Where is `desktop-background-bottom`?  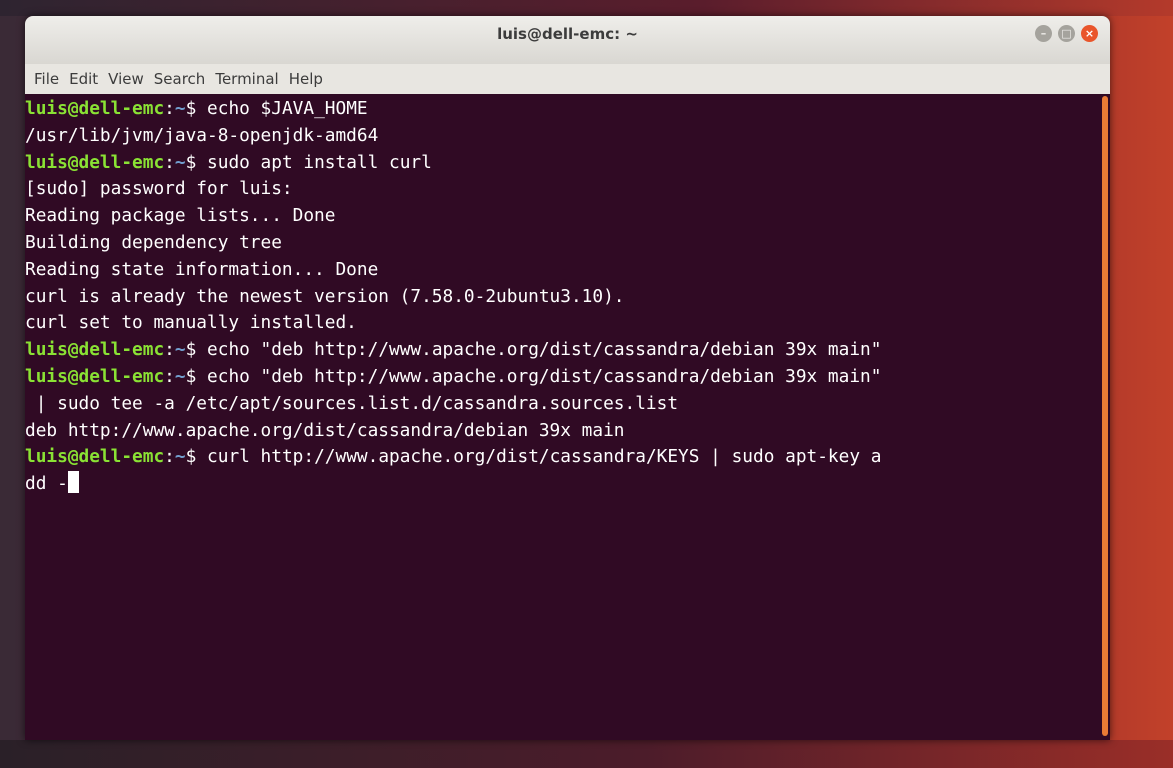
desktop-background-bottom is located at coordinates (586, 754).